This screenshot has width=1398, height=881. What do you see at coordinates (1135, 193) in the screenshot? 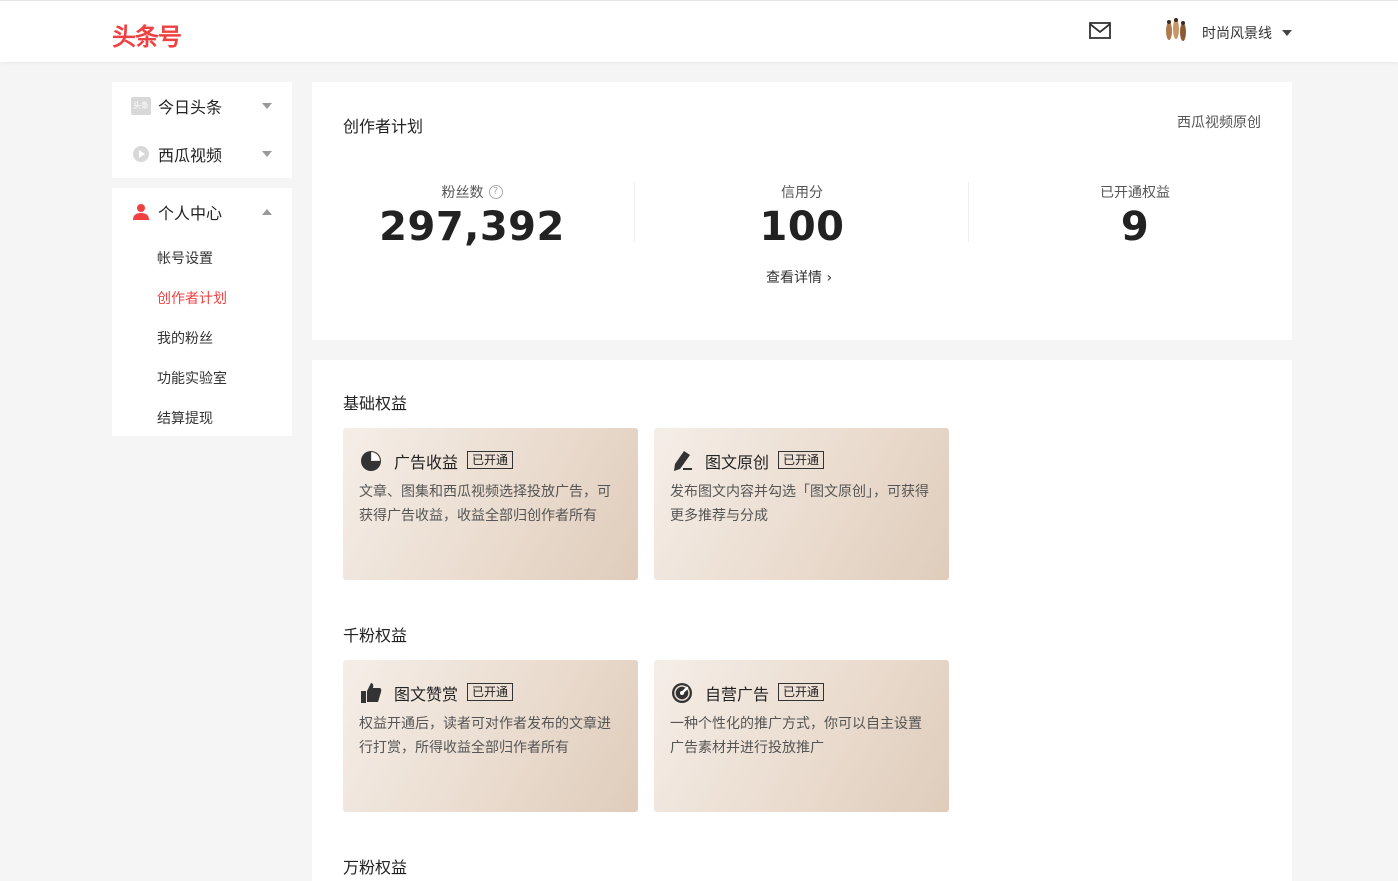
I see `stat-label: 已开通权益` at bounding box center [1135, 193].